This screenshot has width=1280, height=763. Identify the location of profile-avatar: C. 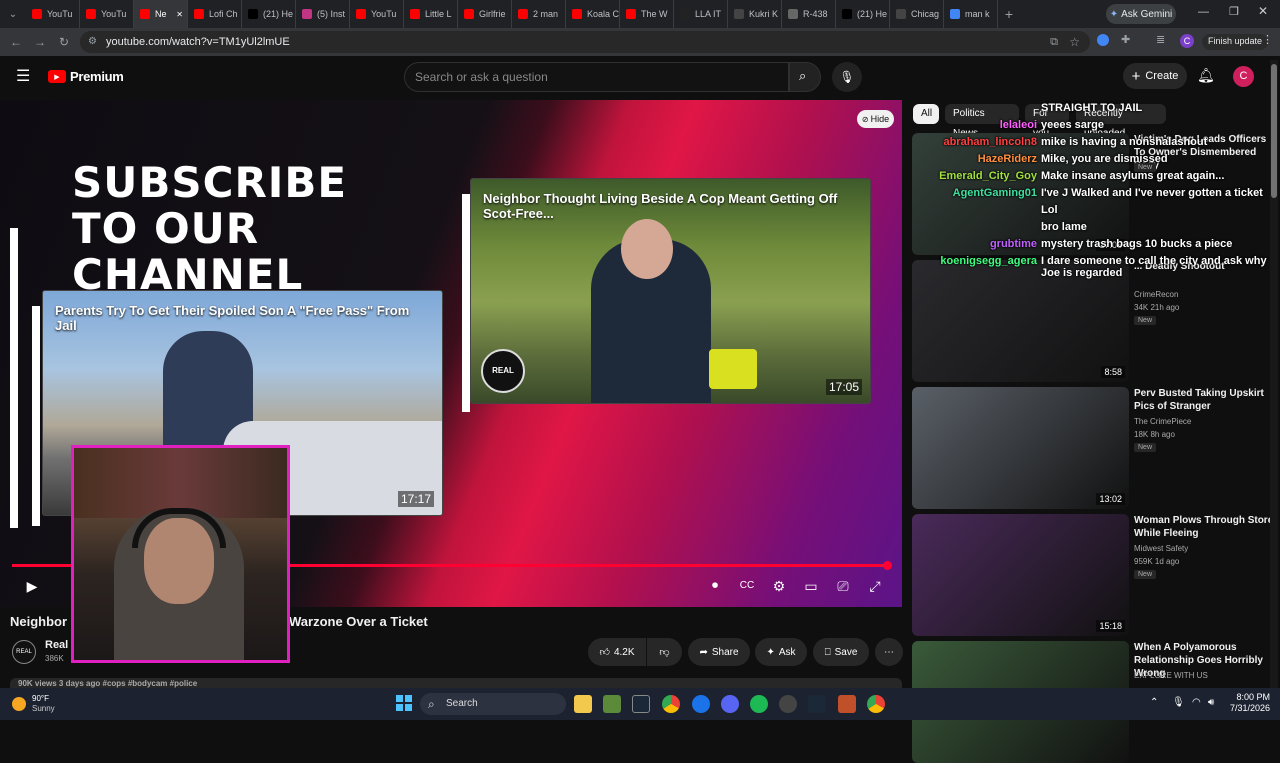
(1187, 41).